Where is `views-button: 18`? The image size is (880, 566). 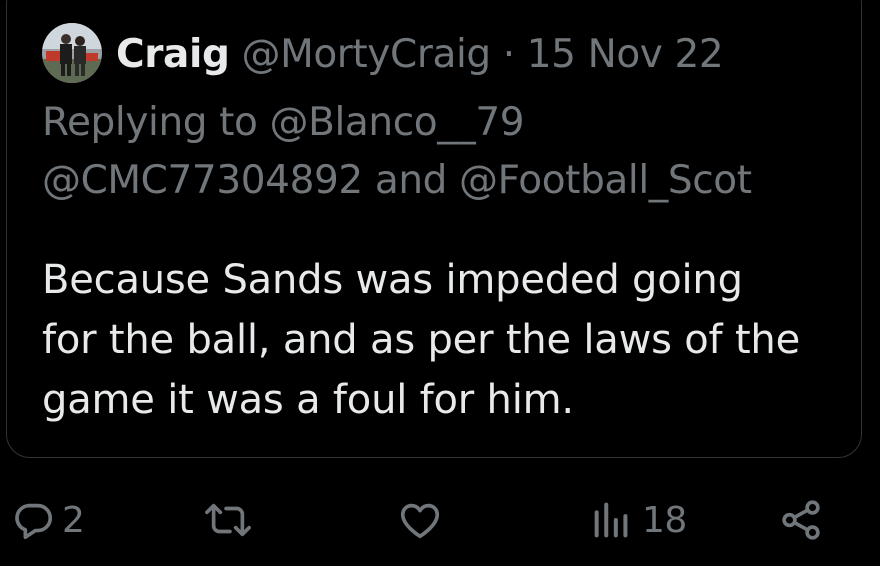 views-button: 18 is located at coordinates (637, 520).